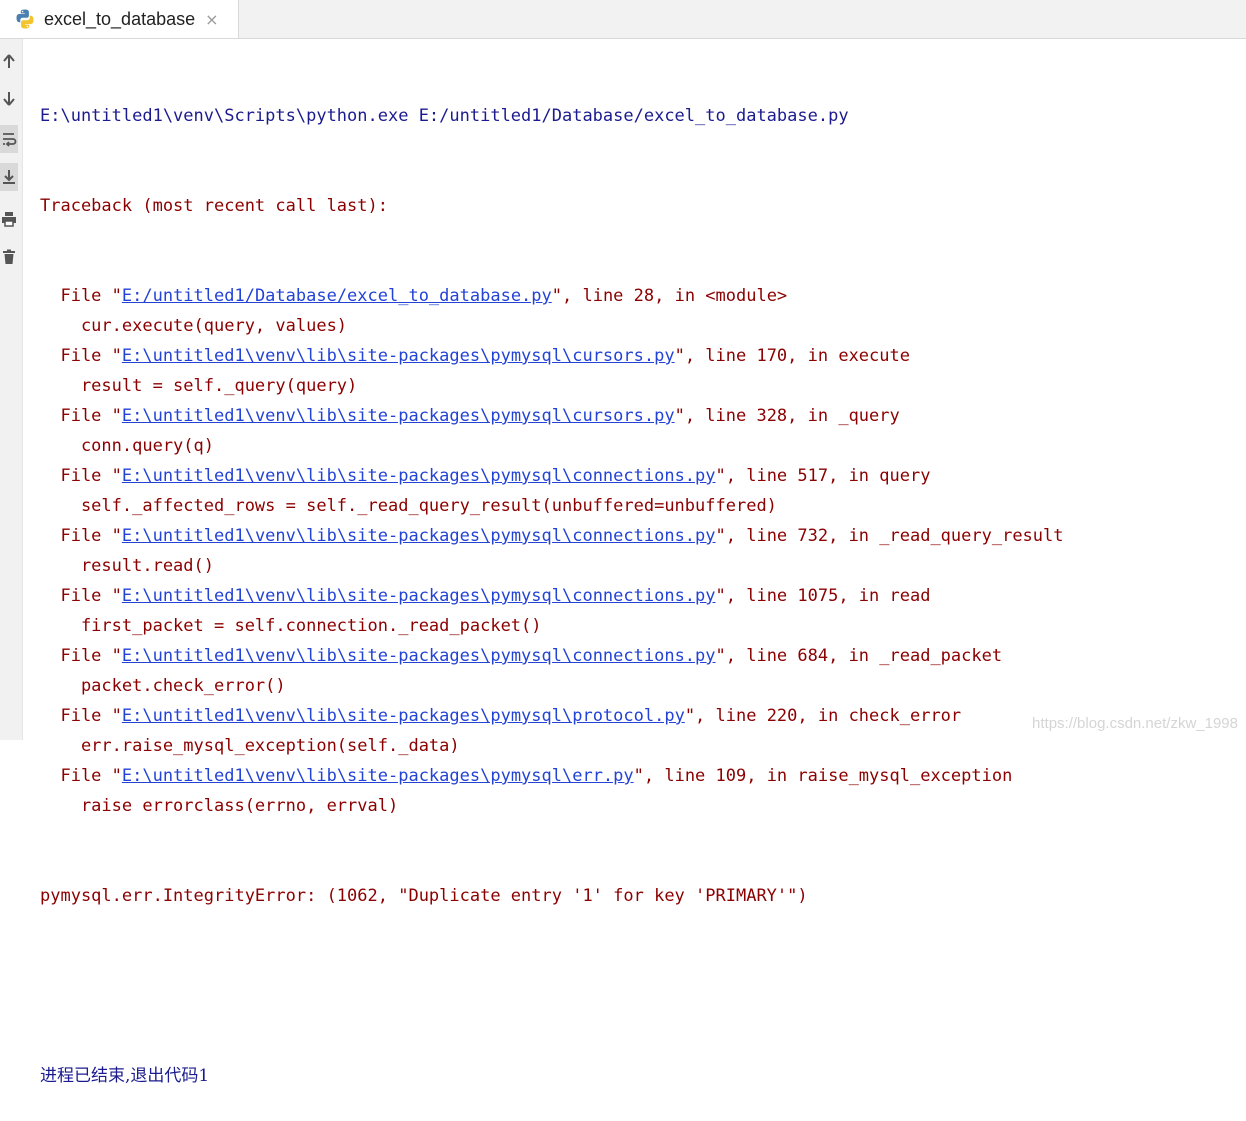  I want to click on file-line-info: ", line 684, in _read_packet, so click(859, 656).